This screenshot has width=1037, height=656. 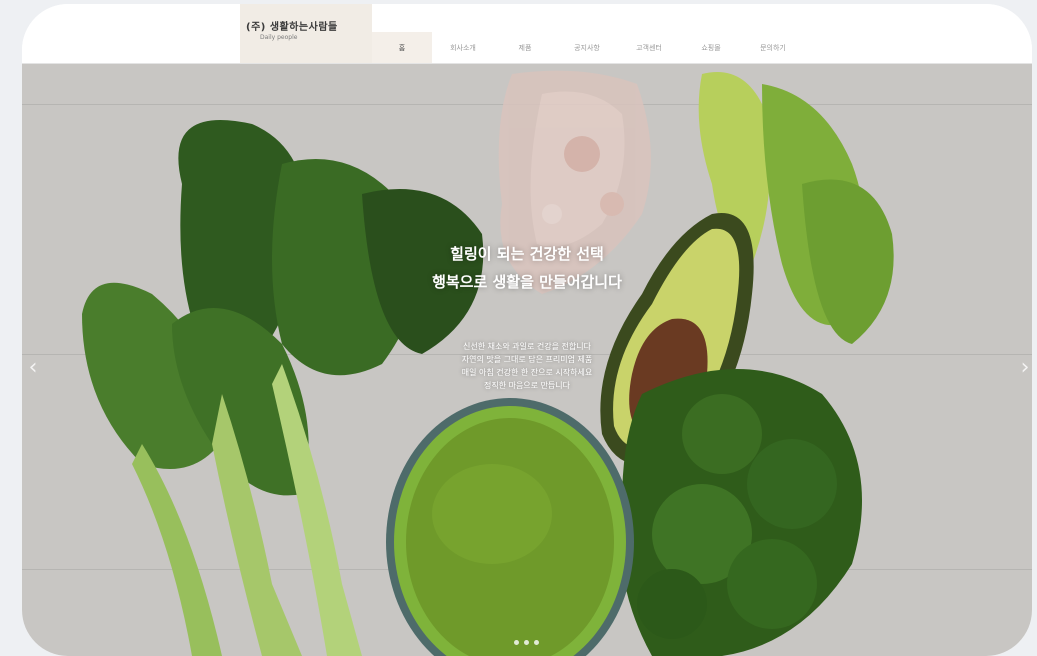 What do you see at coordinates (33, 368) in the screenshot?
I see `prev-slide-arrow: ‹` at bounding box center [33, 368].